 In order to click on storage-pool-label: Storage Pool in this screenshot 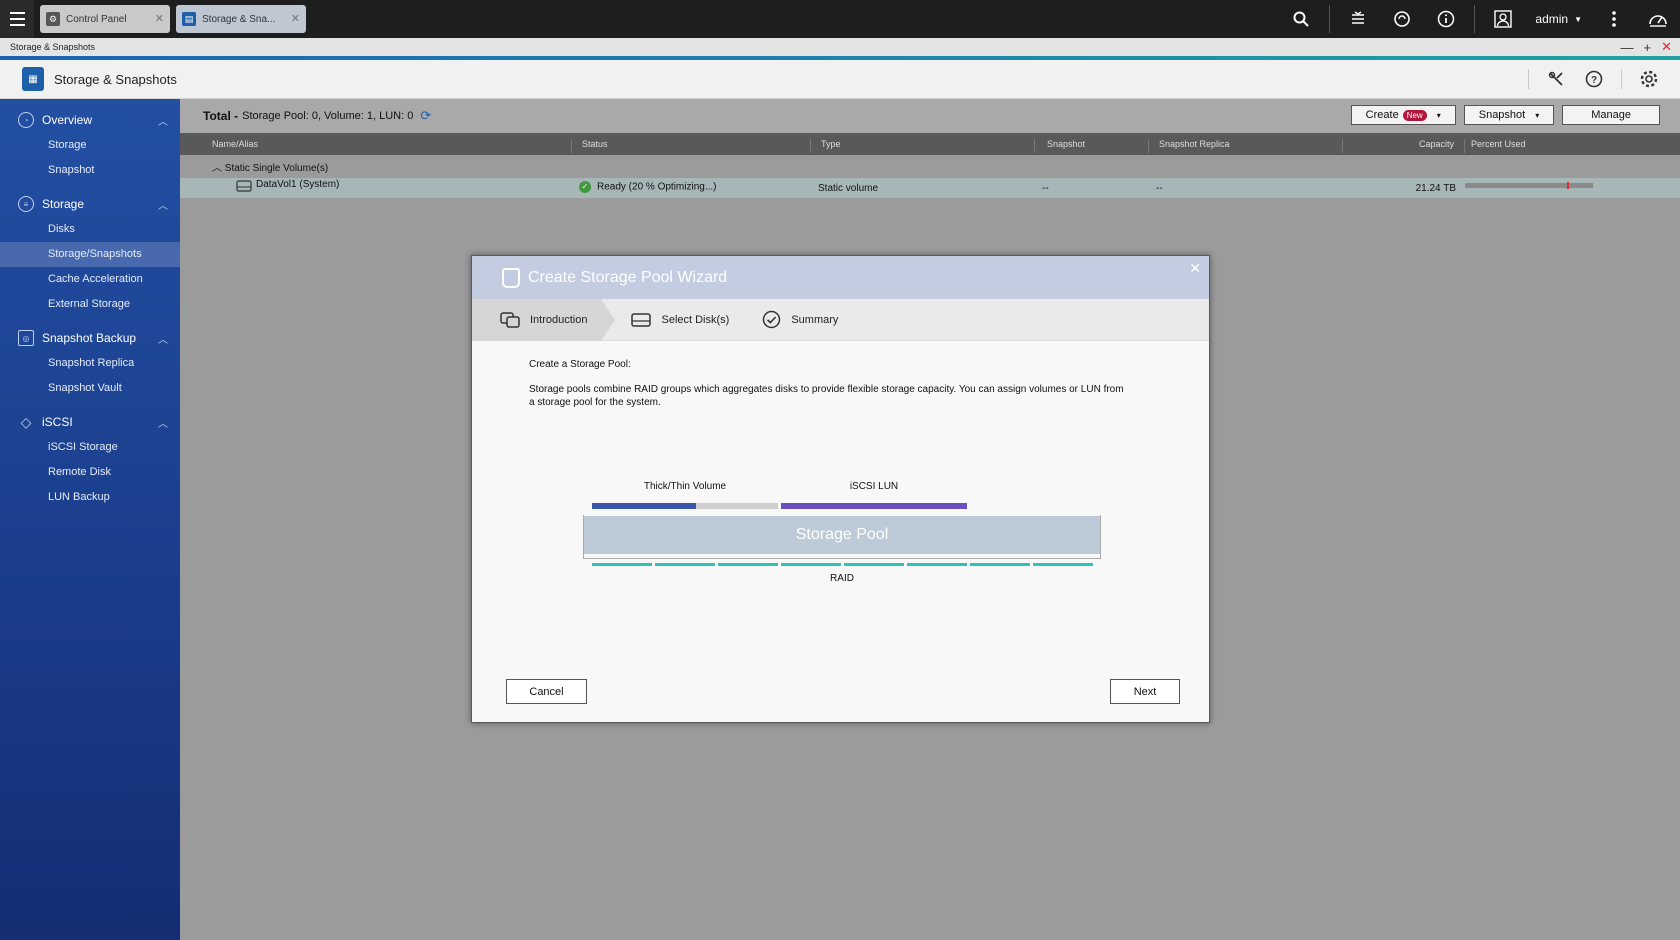, I will do `click(842, 534)`.